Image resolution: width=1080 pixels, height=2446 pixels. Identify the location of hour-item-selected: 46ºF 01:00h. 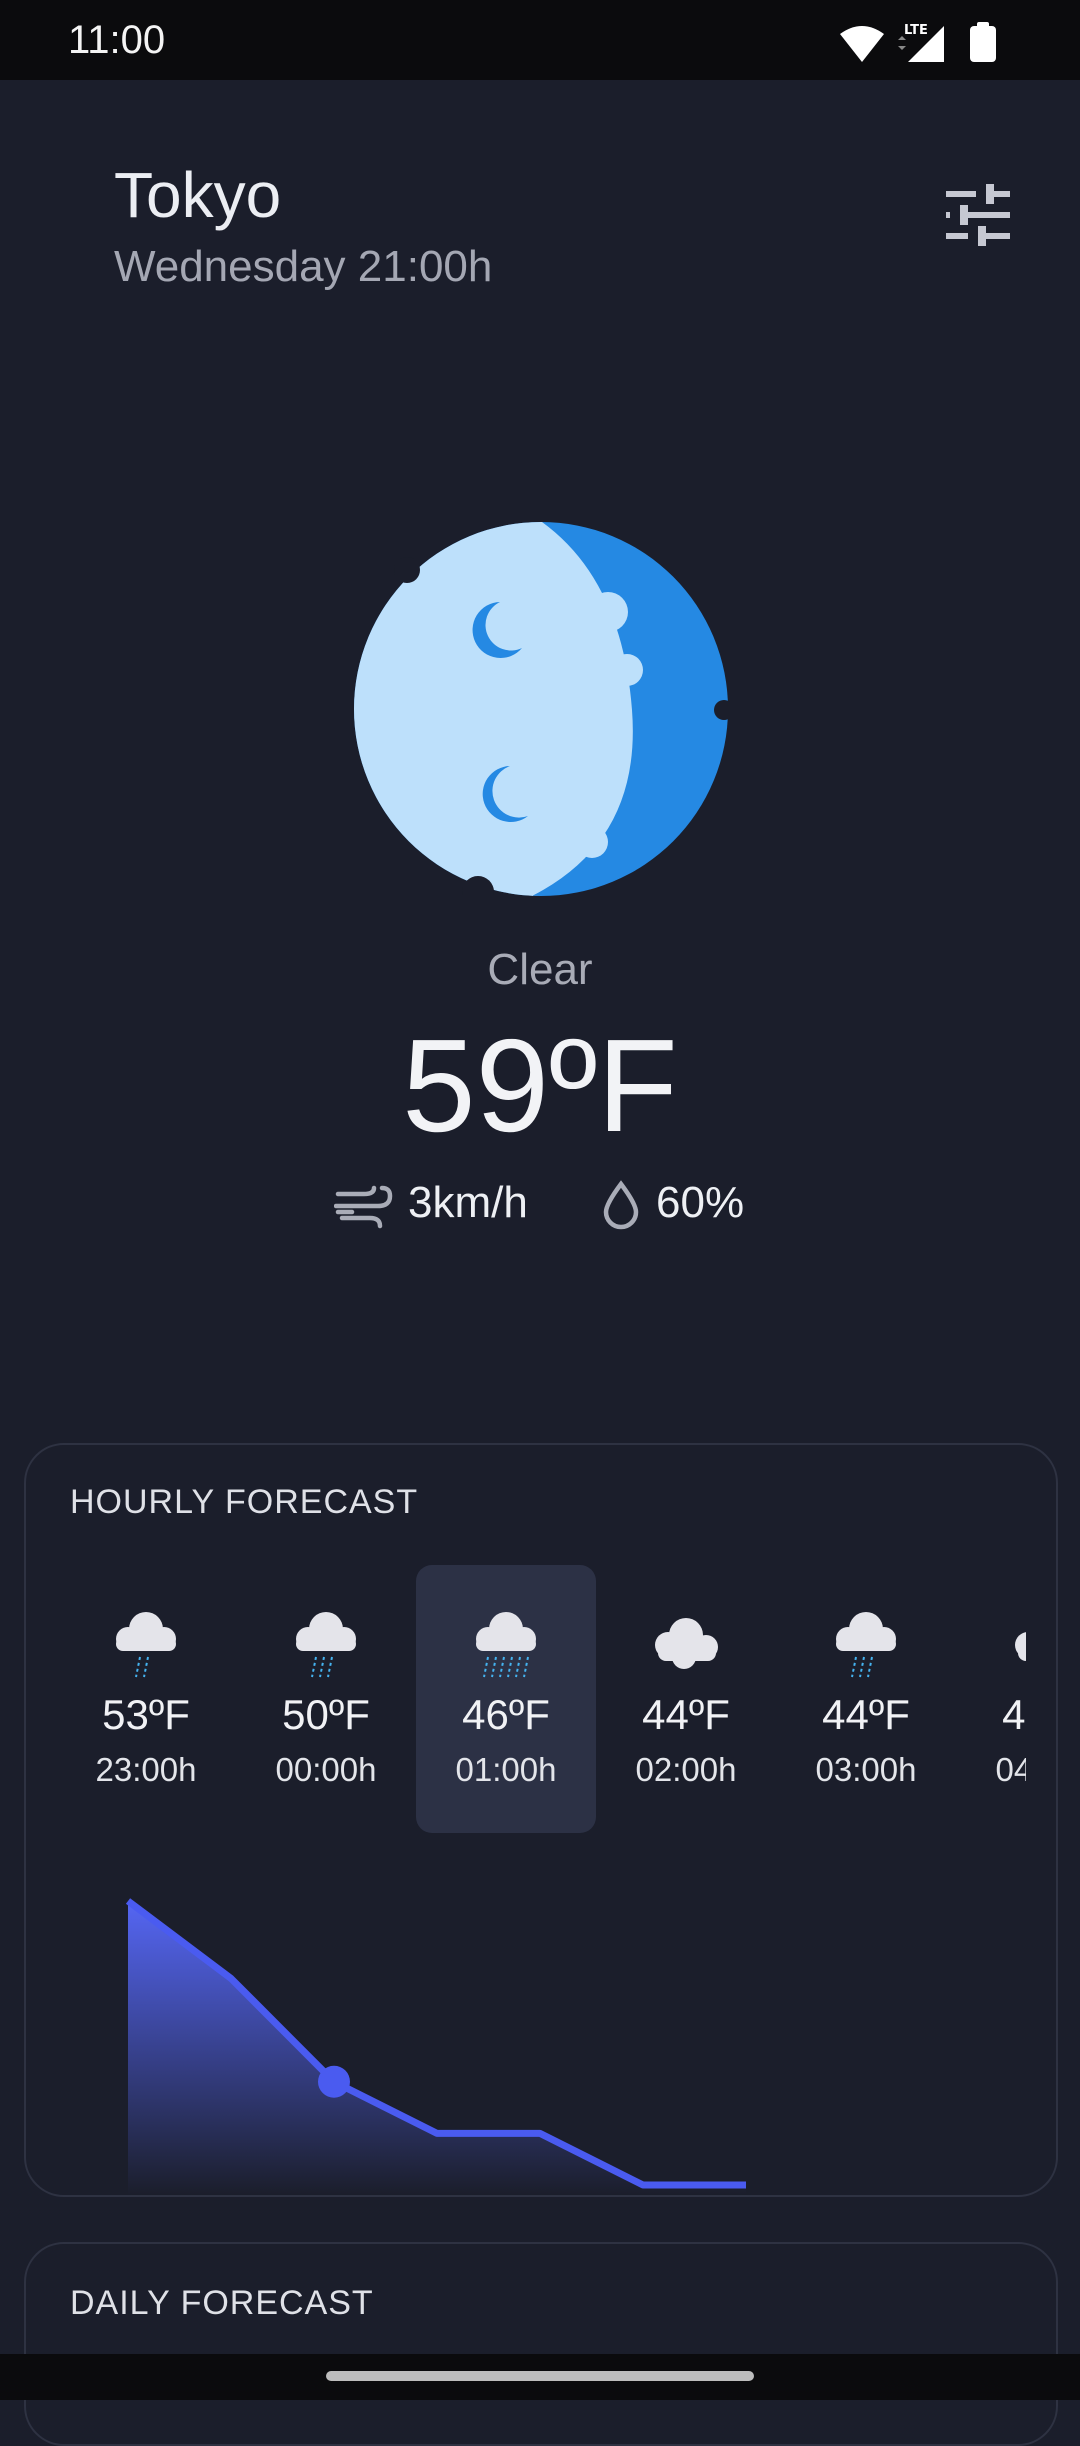
(506, 1699).